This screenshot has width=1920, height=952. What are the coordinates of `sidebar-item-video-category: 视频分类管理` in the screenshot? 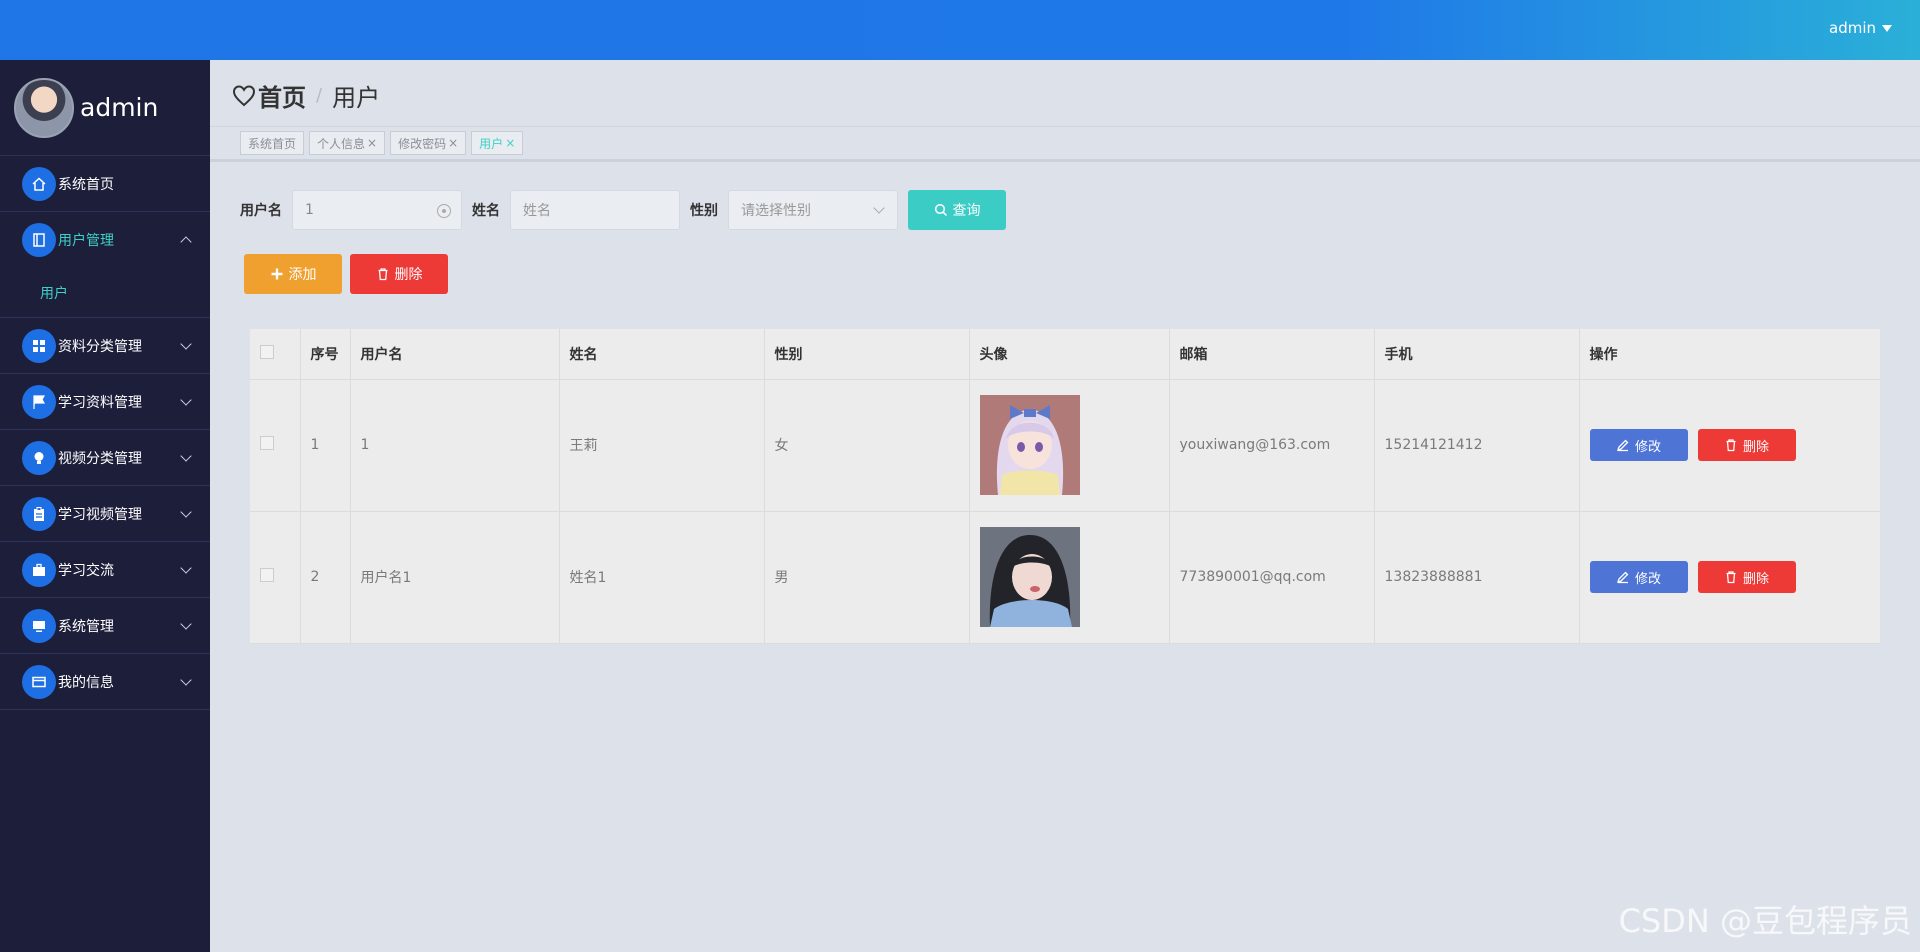 It's located at (105, 458).